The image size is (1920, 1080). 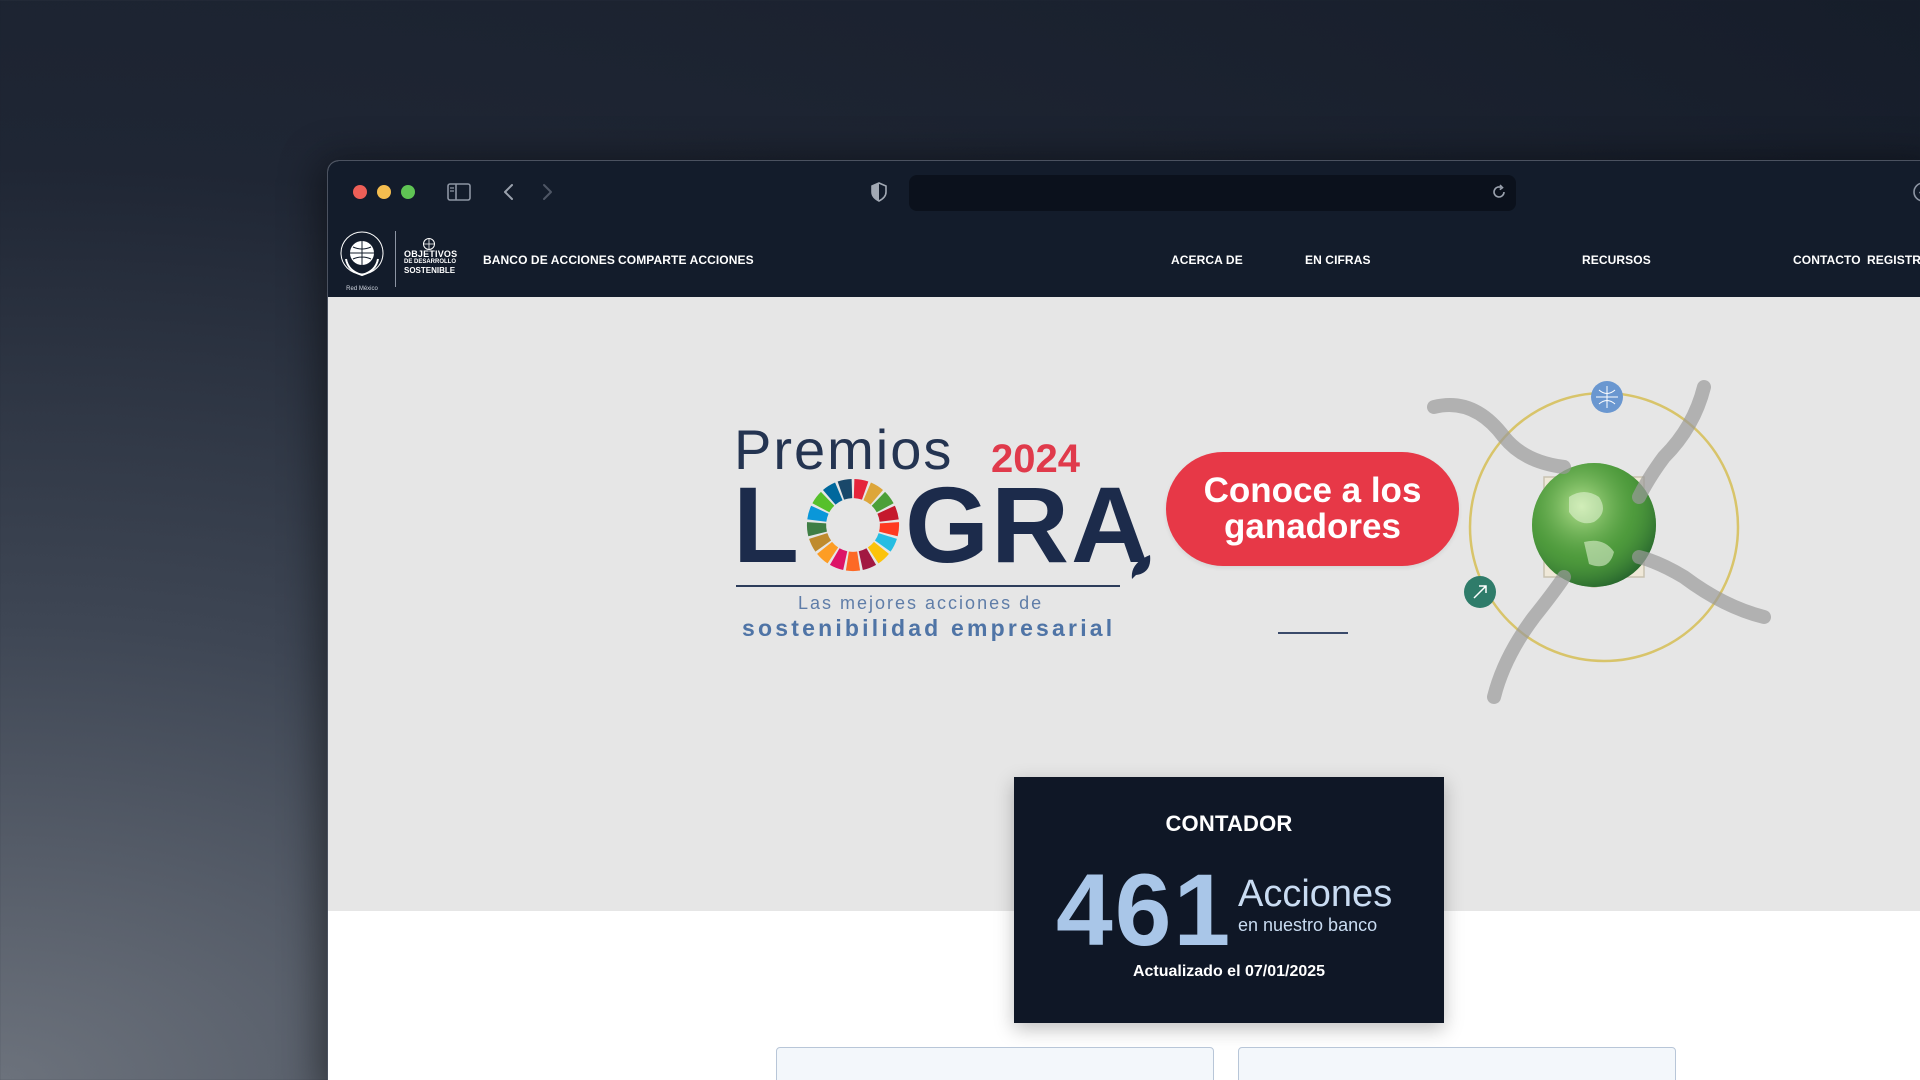 I want to click on ods-logo-line3: SOSTENIBLE, so click(x=430, y=270).